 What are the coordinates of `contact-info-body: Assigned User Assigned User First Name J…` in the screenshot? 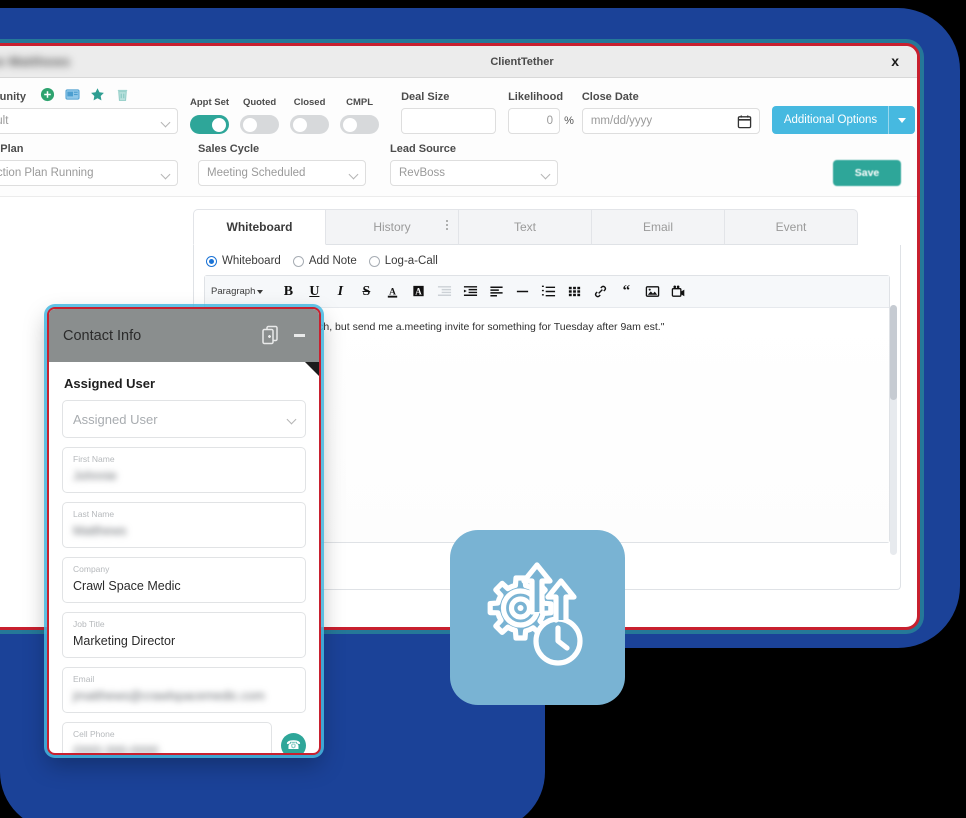 It's located at (184, 558).